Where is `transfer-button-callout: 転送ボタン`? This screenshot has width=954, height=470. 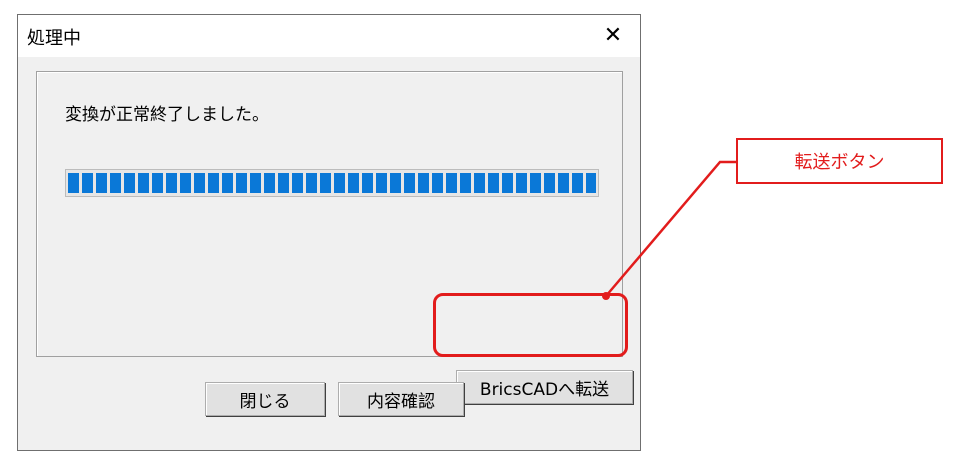
transfer-button-callout: 転送ボタン is located at coordinates (839, 161).